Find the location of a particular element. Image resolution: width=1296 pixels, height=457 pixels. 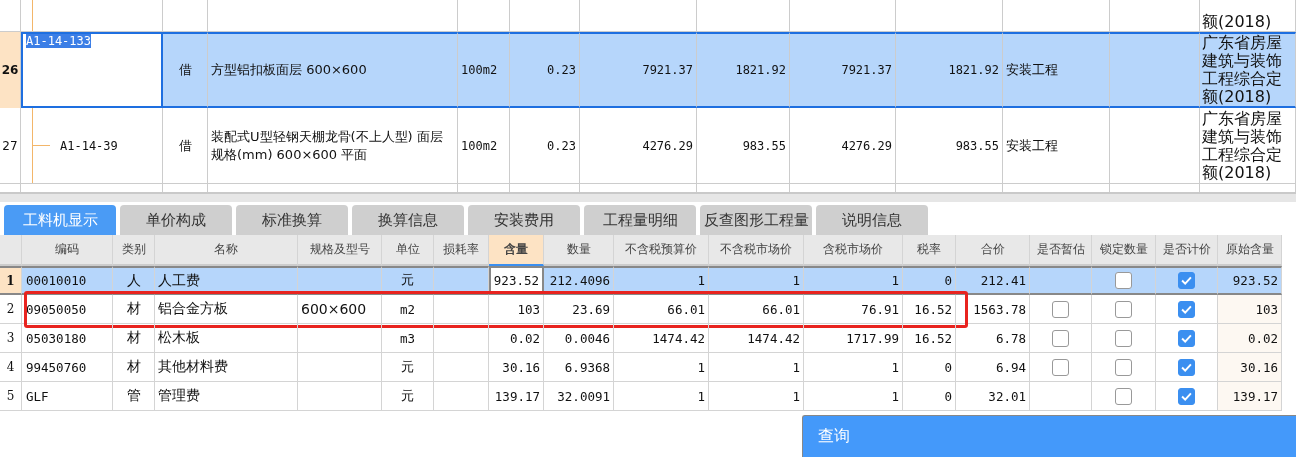

column-header: 类别 is located at coordinates (134, 250).